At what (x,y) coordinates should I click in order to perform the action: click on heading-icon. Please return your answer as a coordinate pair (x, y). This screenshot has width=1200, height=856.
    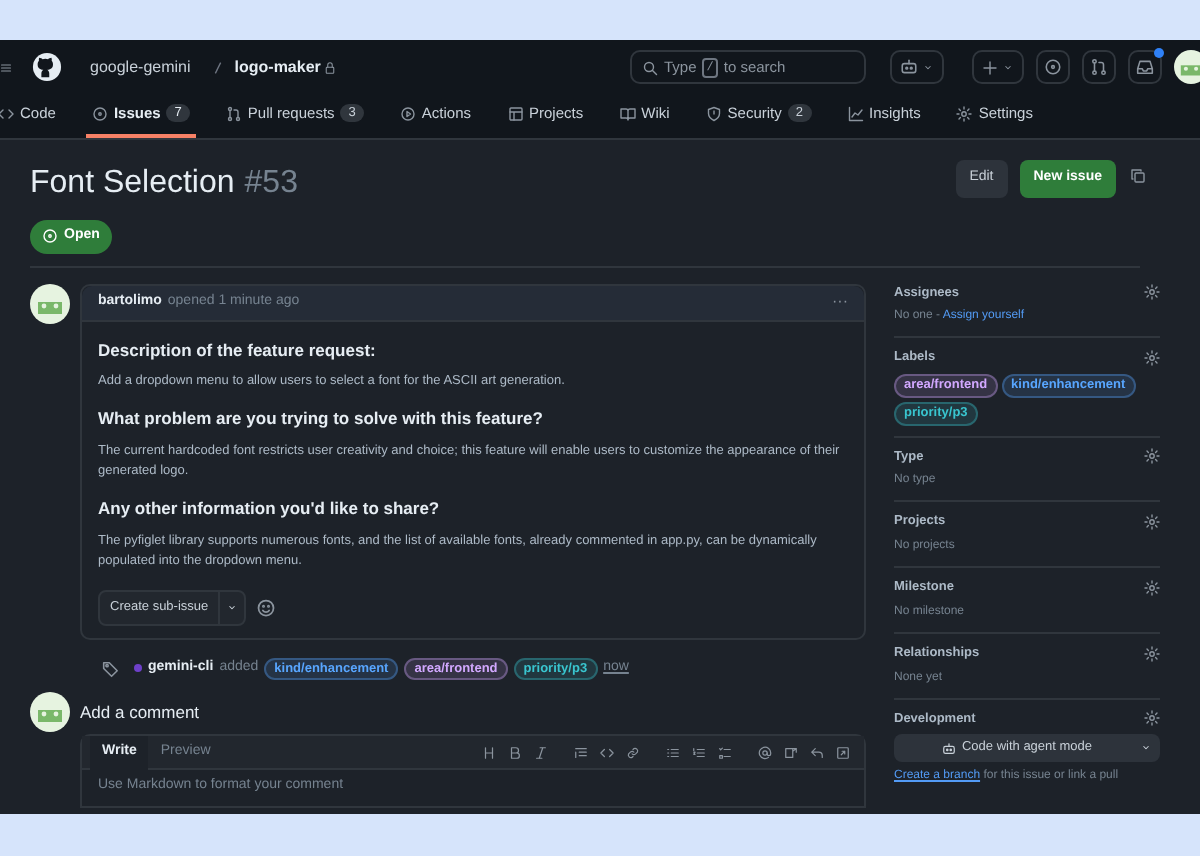
    Looking at the image, I should click on (489, 752).